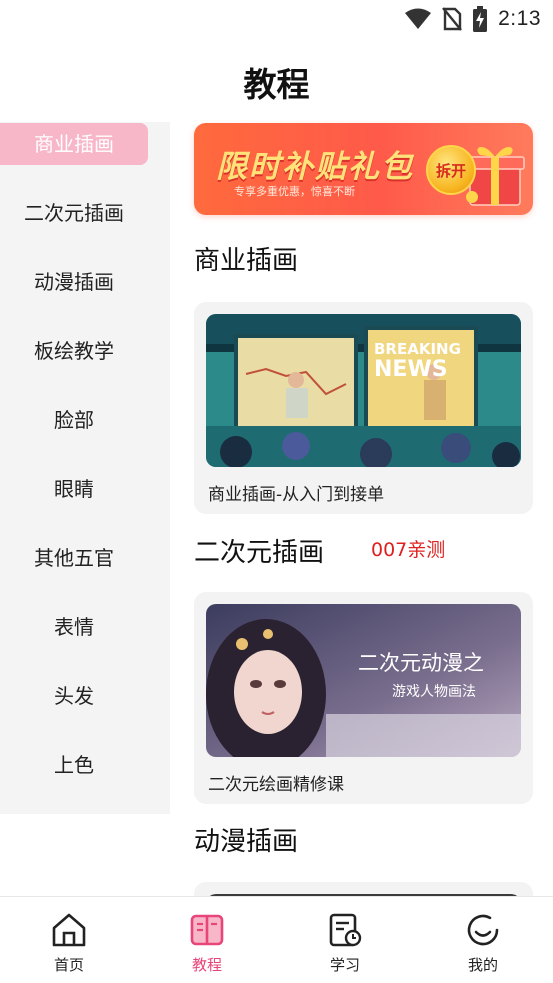 The width and height of the screenshot is (553, 983). Describe the element at coordinates (417, 349) in the screenshot. I see `news-text-line1: BREAKING` at that location.